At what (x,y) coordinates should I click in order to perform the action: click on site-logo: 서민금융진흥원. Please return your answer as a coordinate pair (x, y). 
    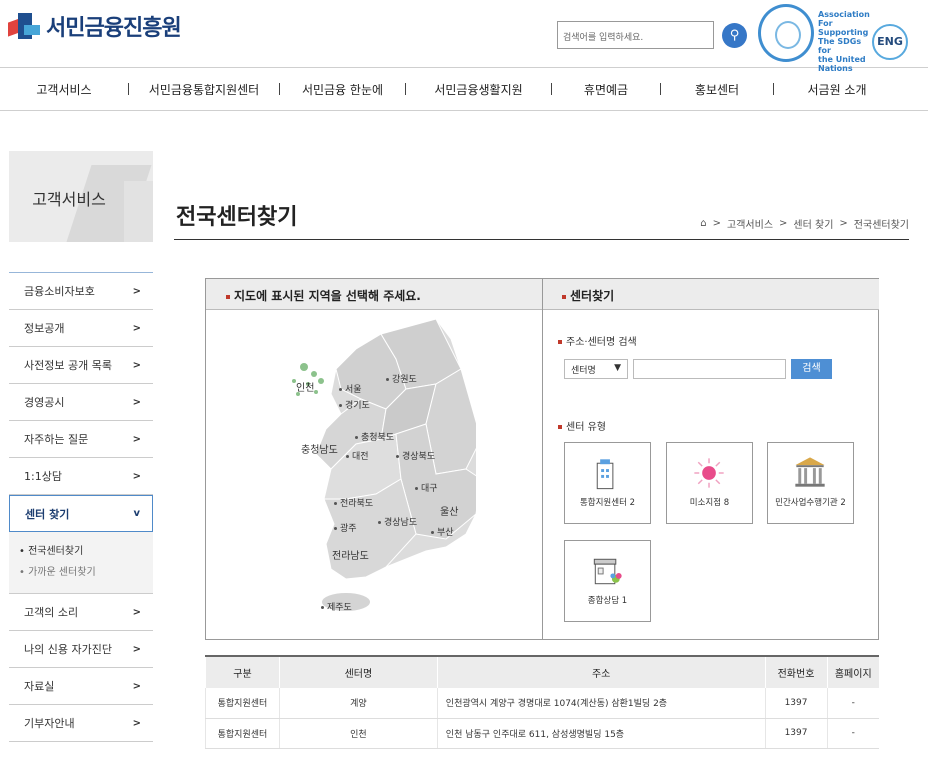
    Looking at the image, I should click on (95, 26).